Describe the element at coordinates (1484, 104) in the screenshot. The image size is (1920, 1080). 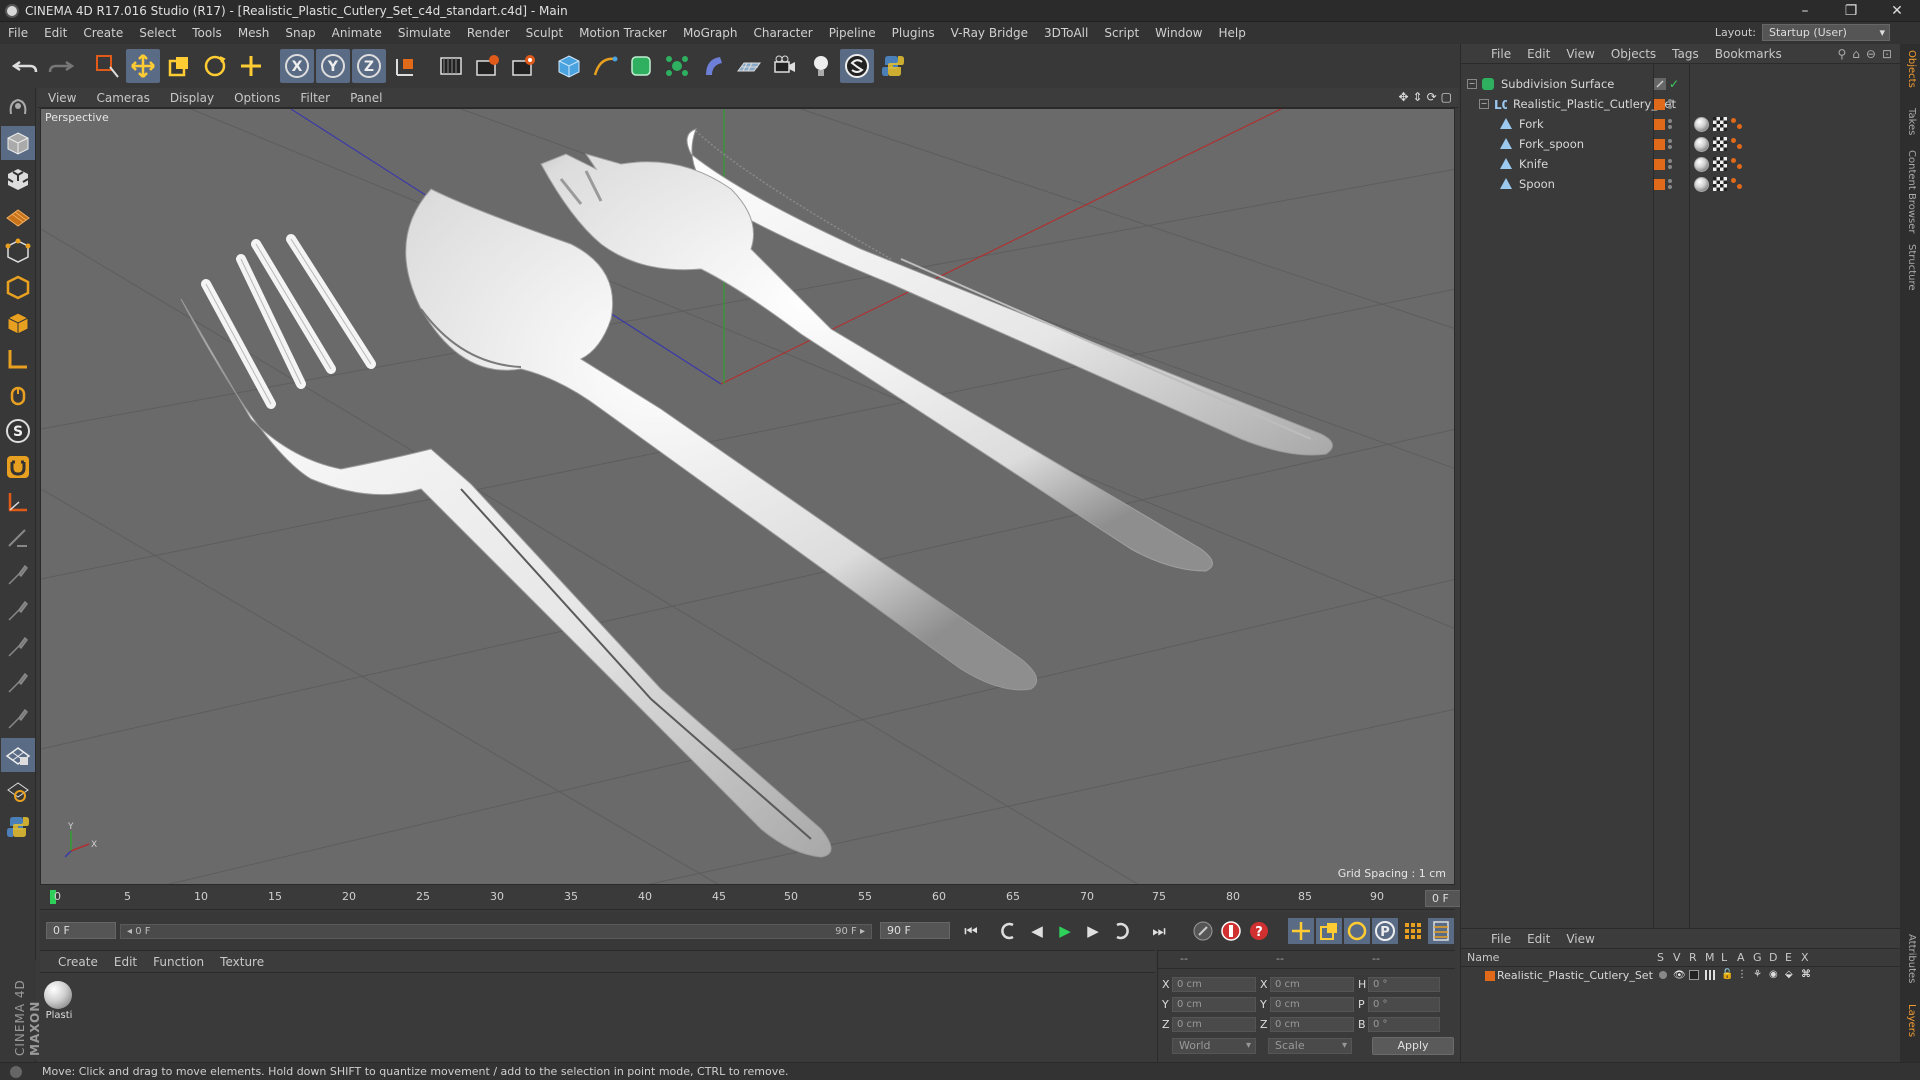
I see `collapse-toggle: −` at that location.